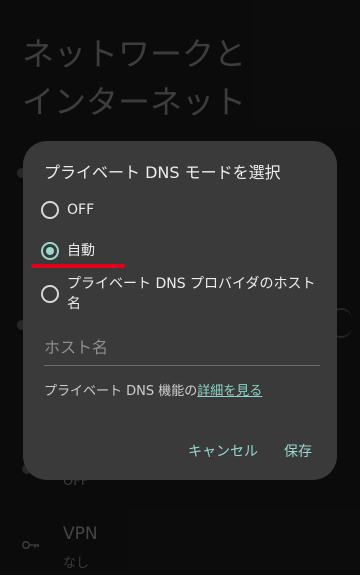 Image resolution: width=360 pixels, height=575 pixels. Describe the element at coordinates (81, 251) in the screenshot. I see `radio-label-auto: 自動` at that location.